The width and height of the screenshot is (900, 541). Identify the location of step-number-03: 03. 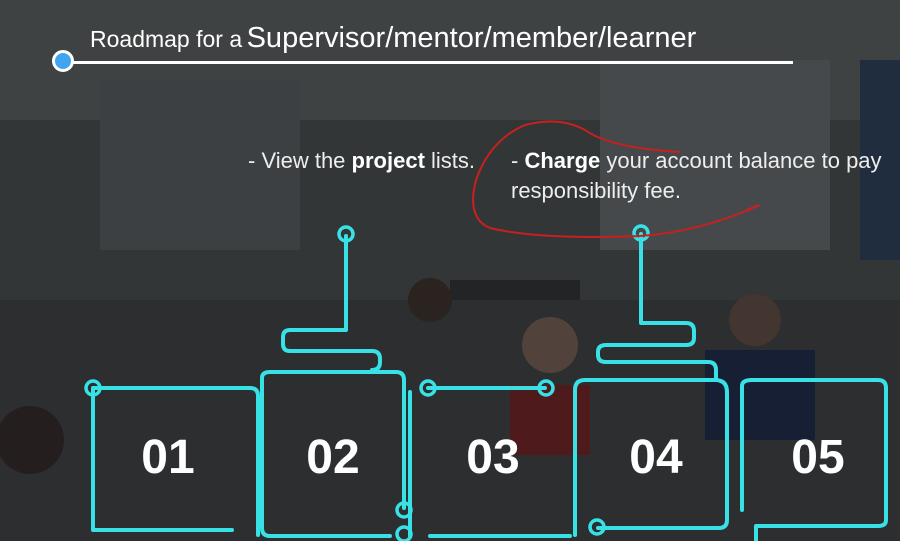
(493, 457).